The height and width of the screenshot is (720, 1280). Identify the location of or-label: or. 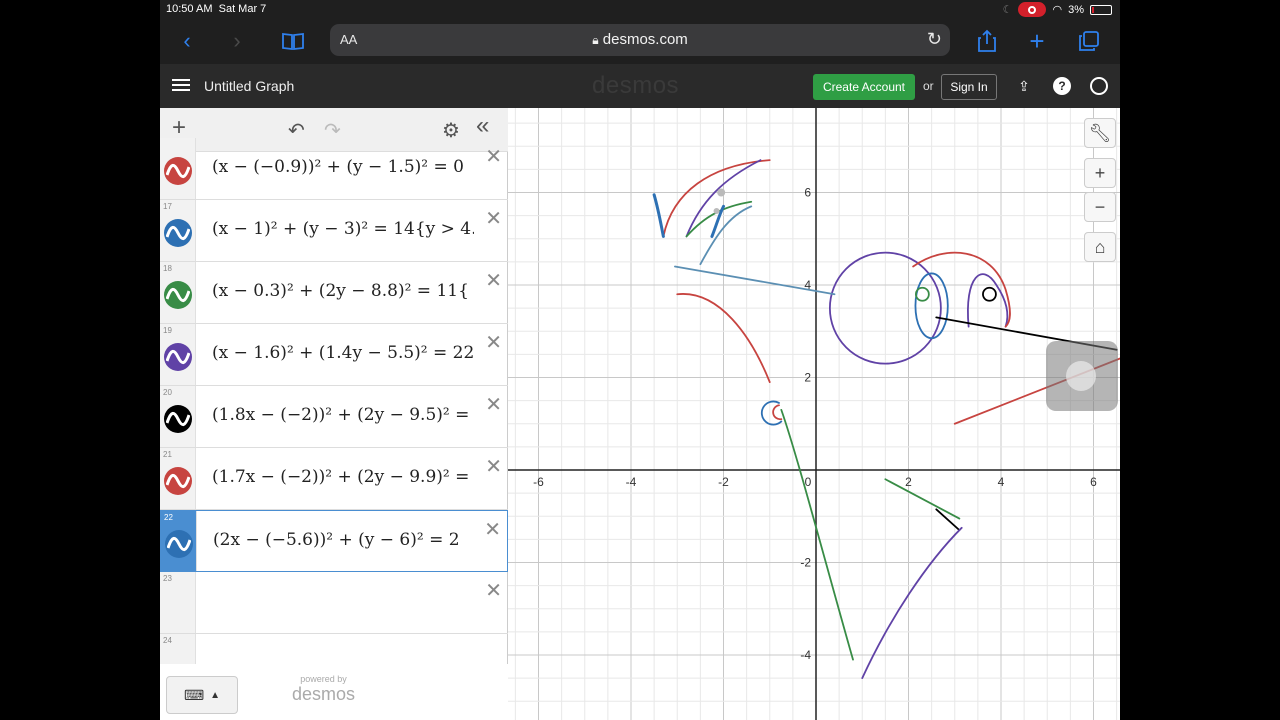
(928, 86).